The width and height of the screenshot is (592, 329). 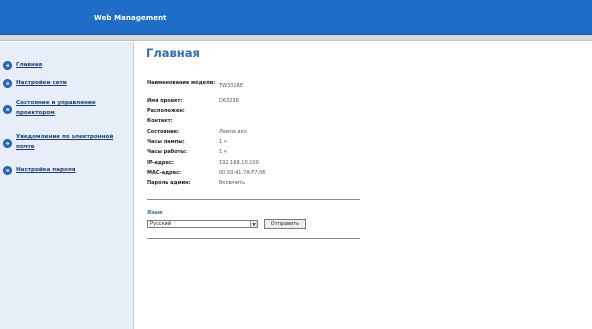 What do you see at coordinates (173, 53) in the screenshot?
I see `page-title: Главная` at bounding box center [173, 53].